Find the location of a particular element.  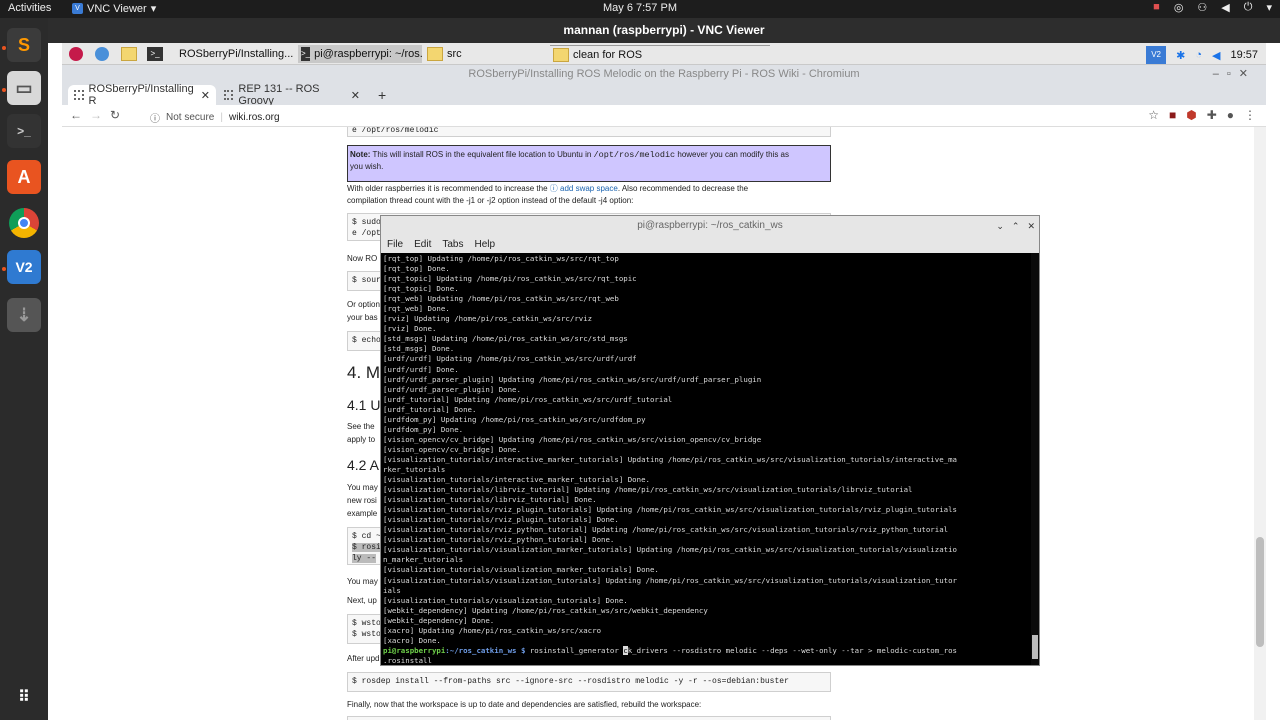

vnc-server-icon: V2 is located at coordinates (1156, 55).